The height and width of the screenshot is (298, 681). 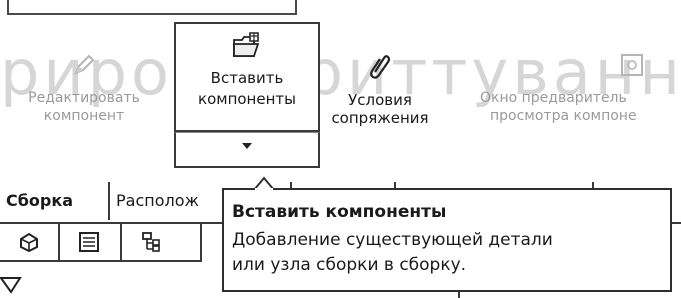 I want to click on tooltip-pointer, so click(x=264, y=183).